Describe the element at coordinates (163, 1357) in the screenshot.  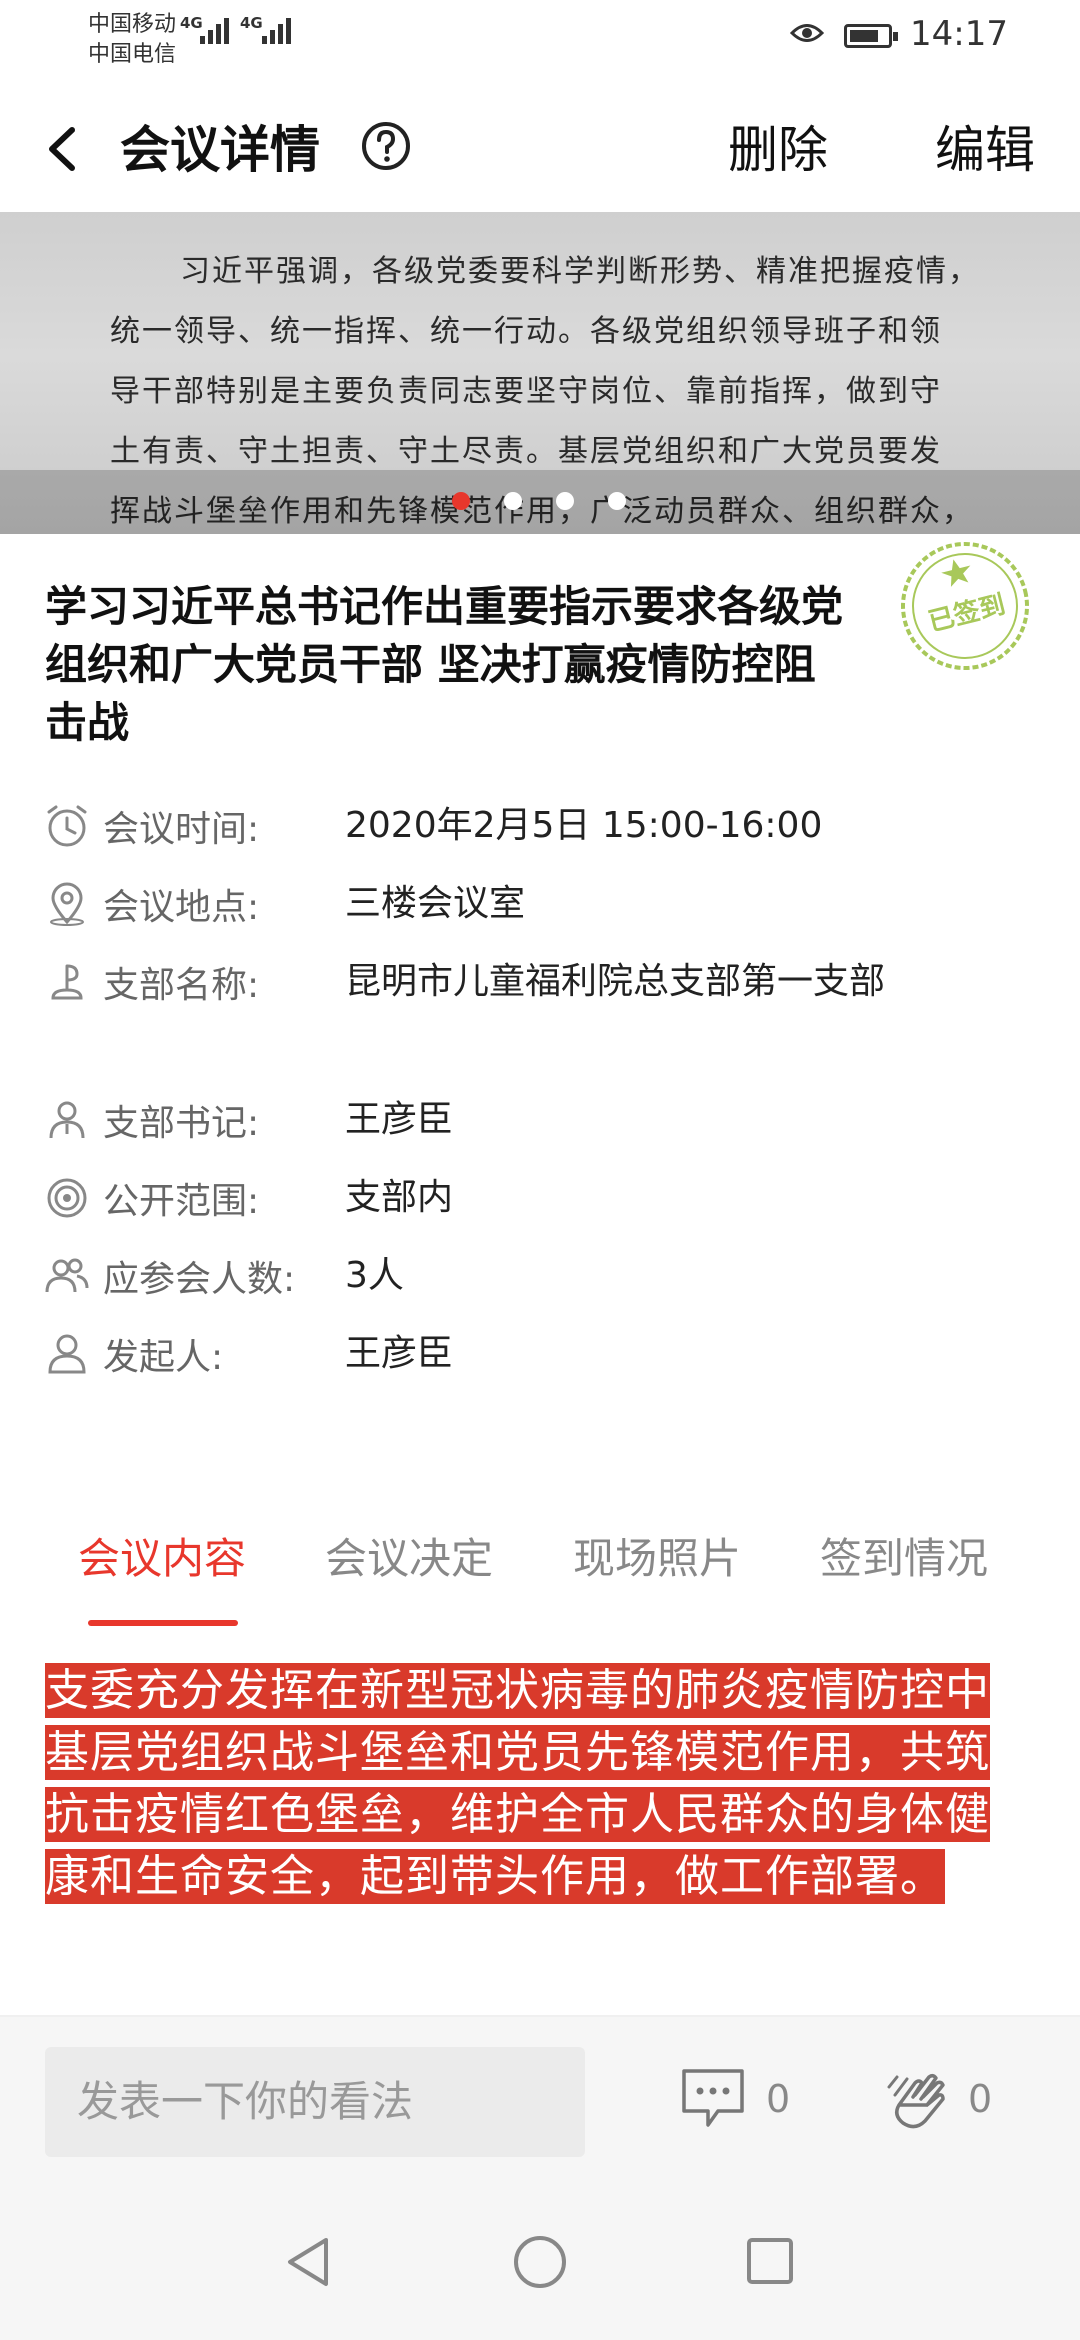
I see `info-label: 发起人:` at that location.